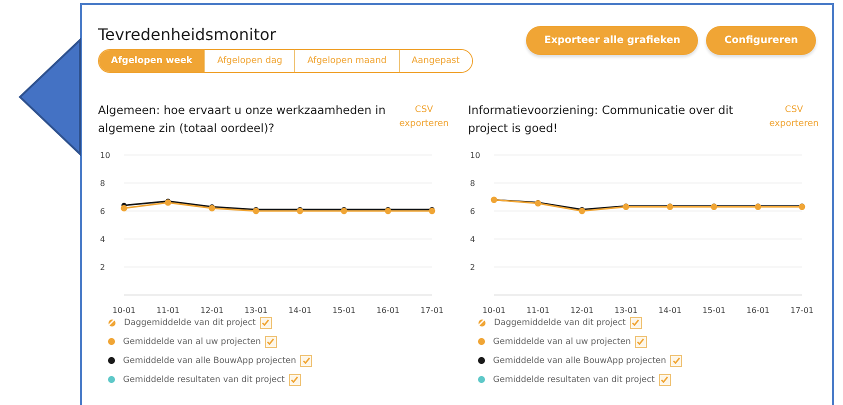  I want to click on chart-title: Informatievoorziening: Communicatie over dit project is goed!, so click(601, 119).